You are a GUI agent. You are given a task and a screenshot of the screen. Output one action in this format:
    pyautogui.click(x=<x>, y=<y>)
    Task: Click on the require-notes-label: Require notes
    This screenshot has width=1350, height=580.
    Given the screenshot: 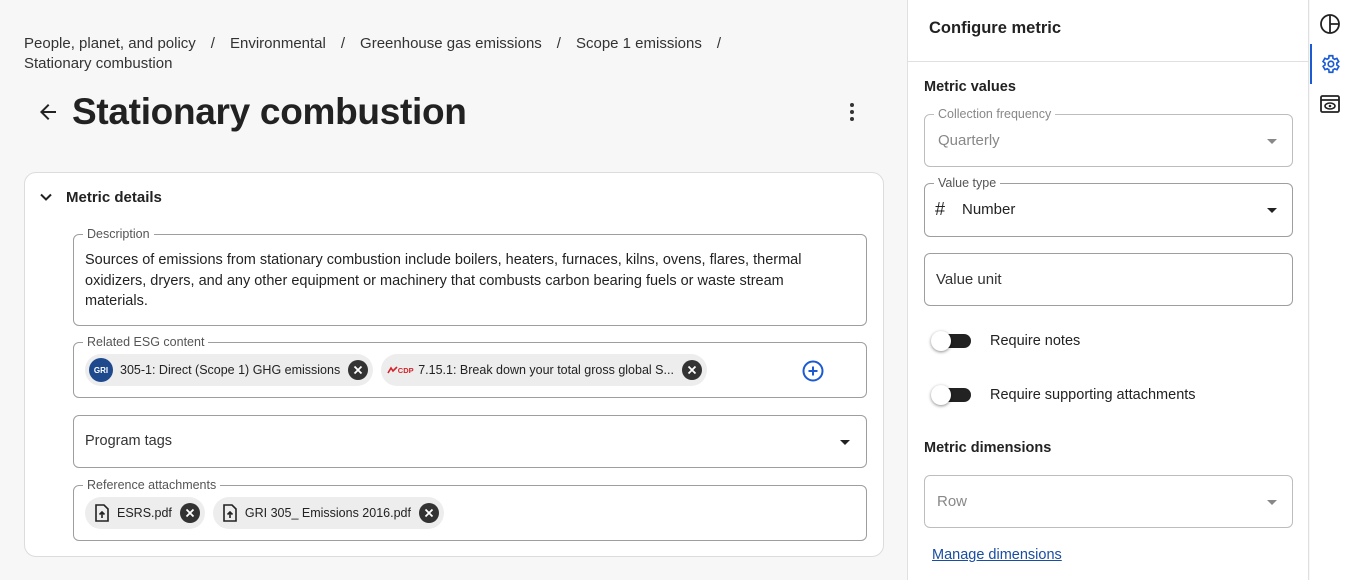 What is the action you would take?
    pyautogui.click(x=1035, y=341)
    